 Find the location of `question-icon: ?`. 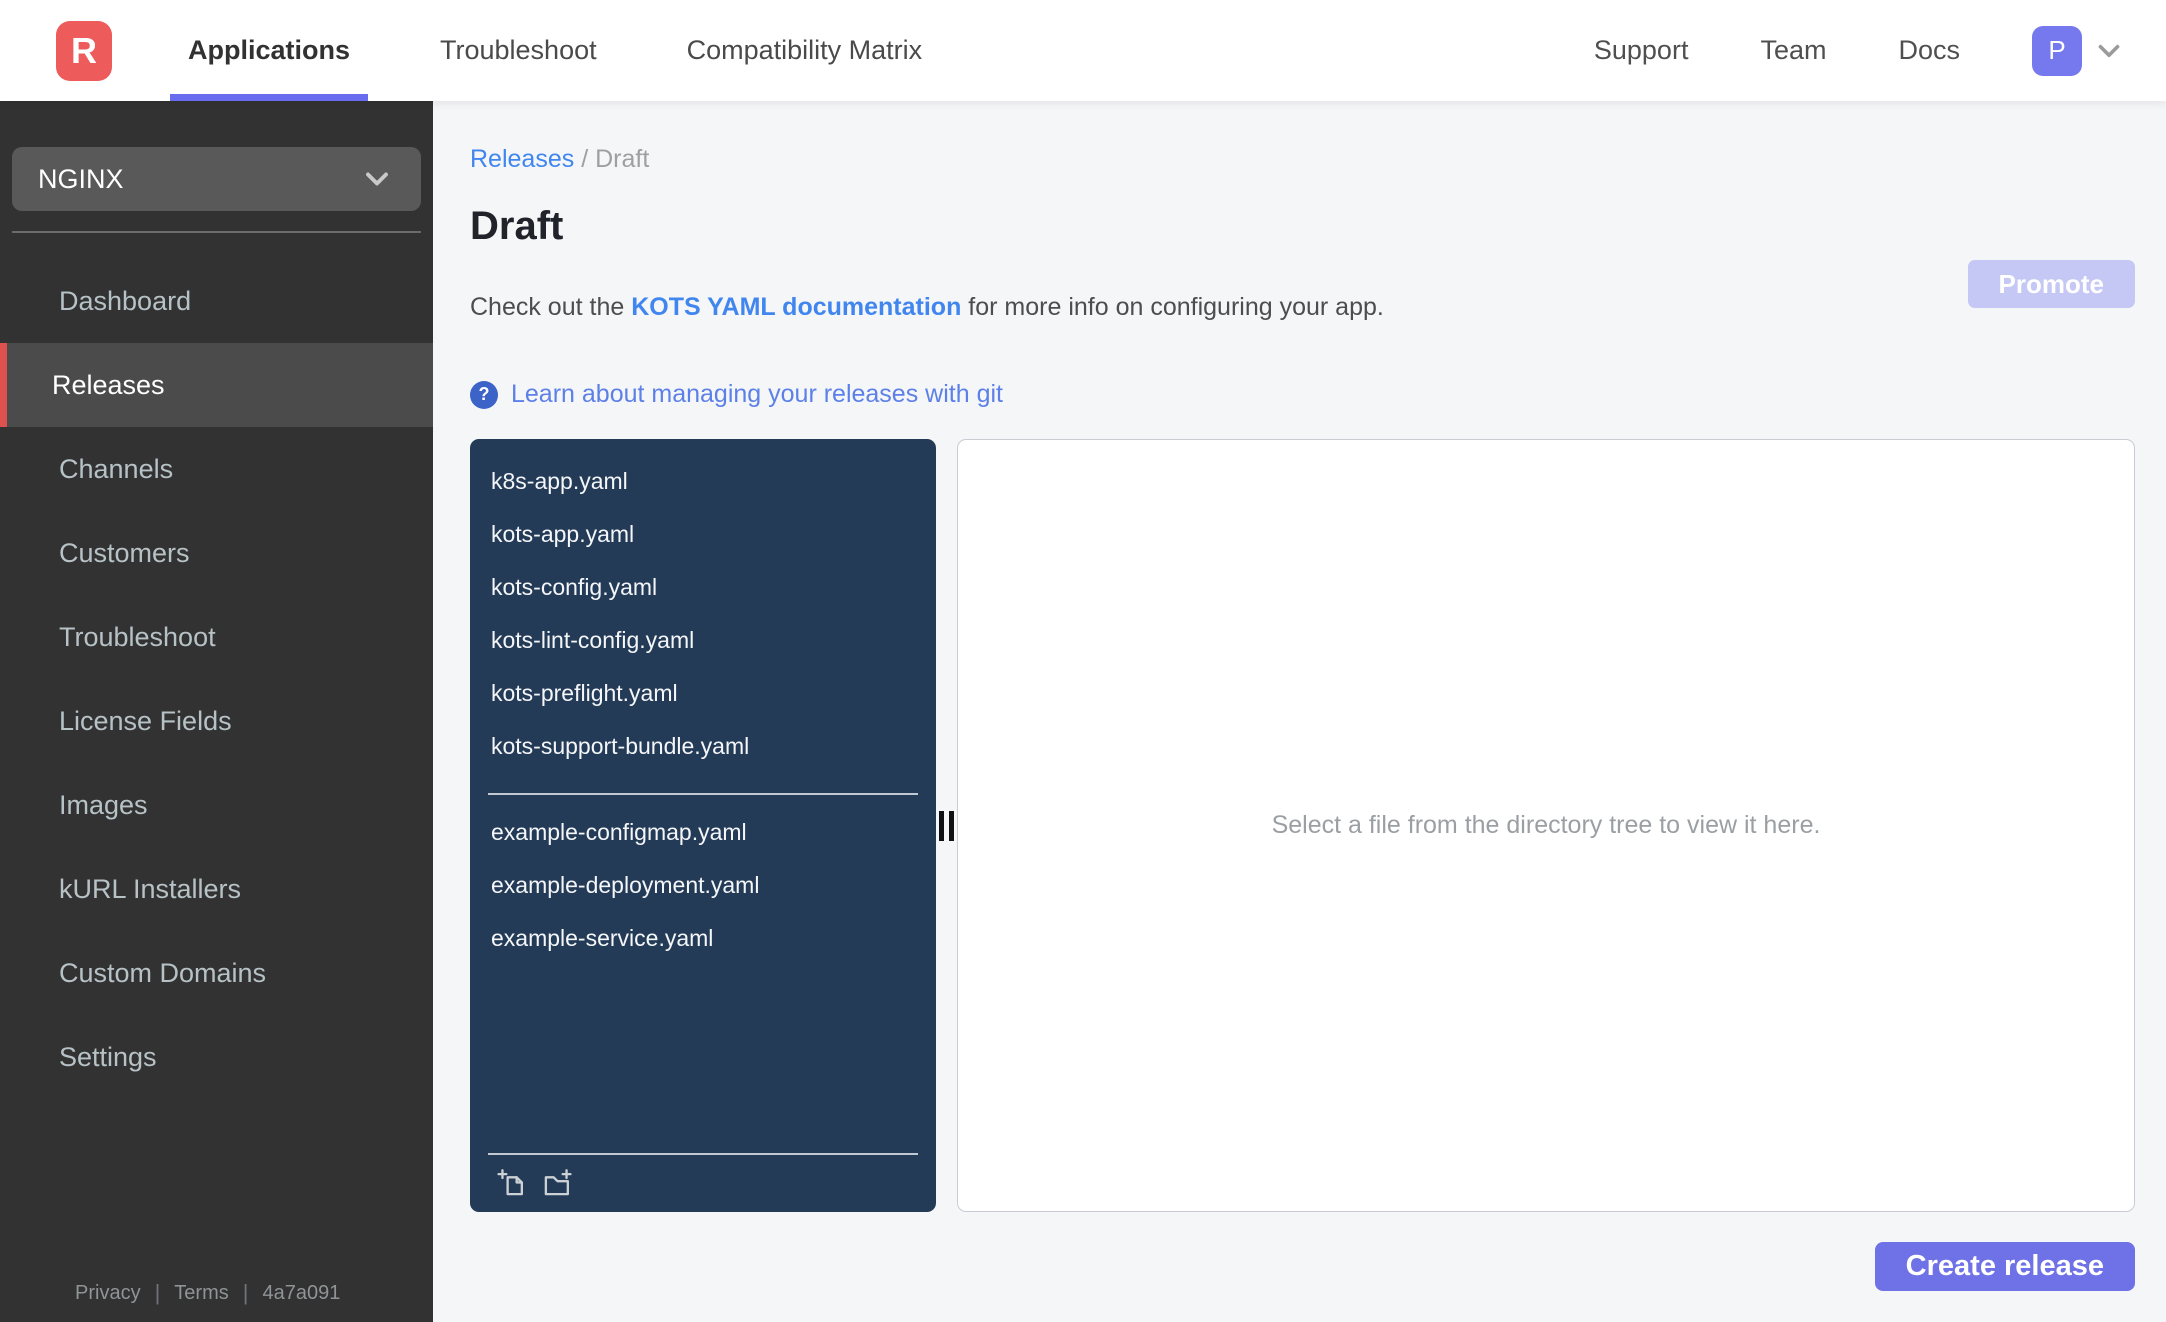

question-icon: ? is located at coordinates (484, 394).